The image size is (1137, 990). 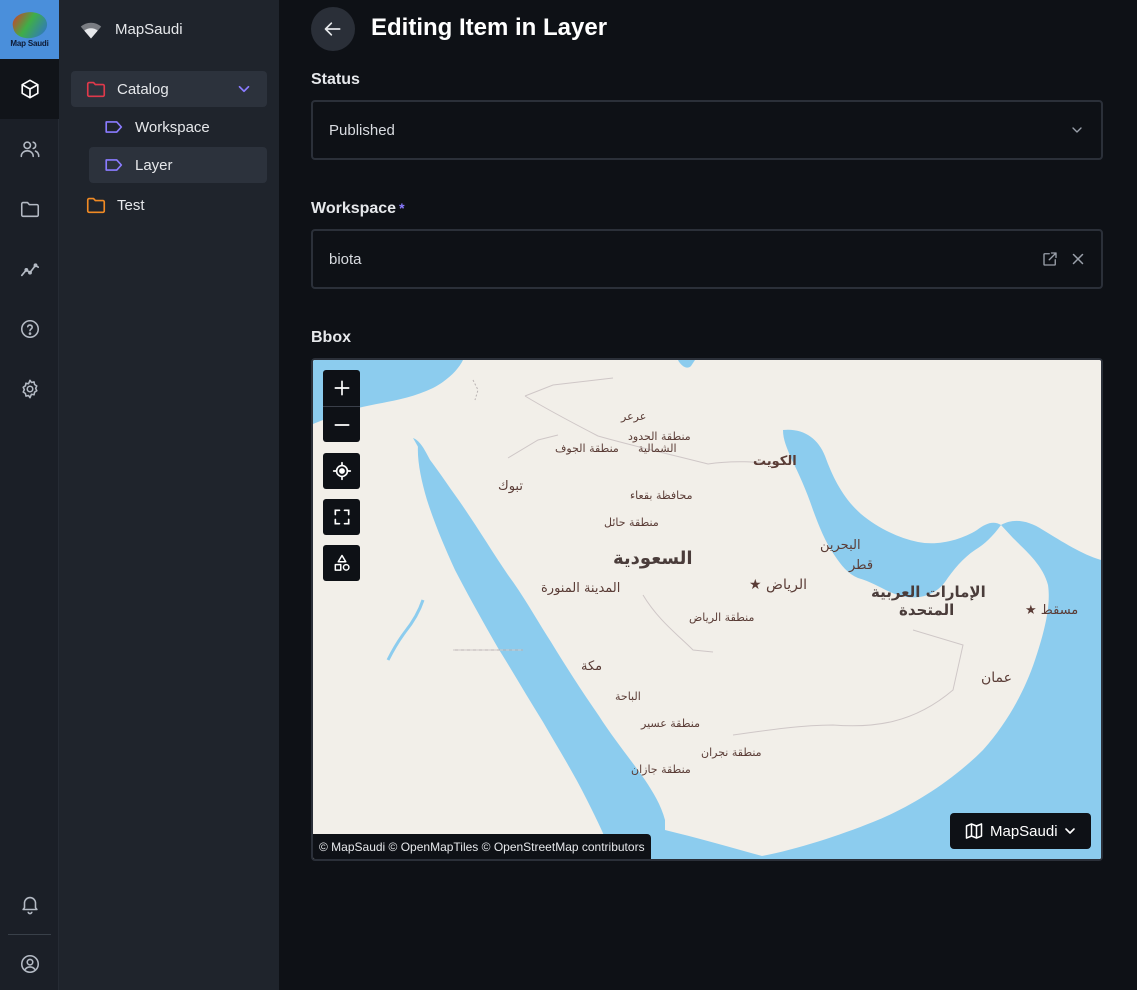 I want to click on back-button, so click(x=333, y=29).